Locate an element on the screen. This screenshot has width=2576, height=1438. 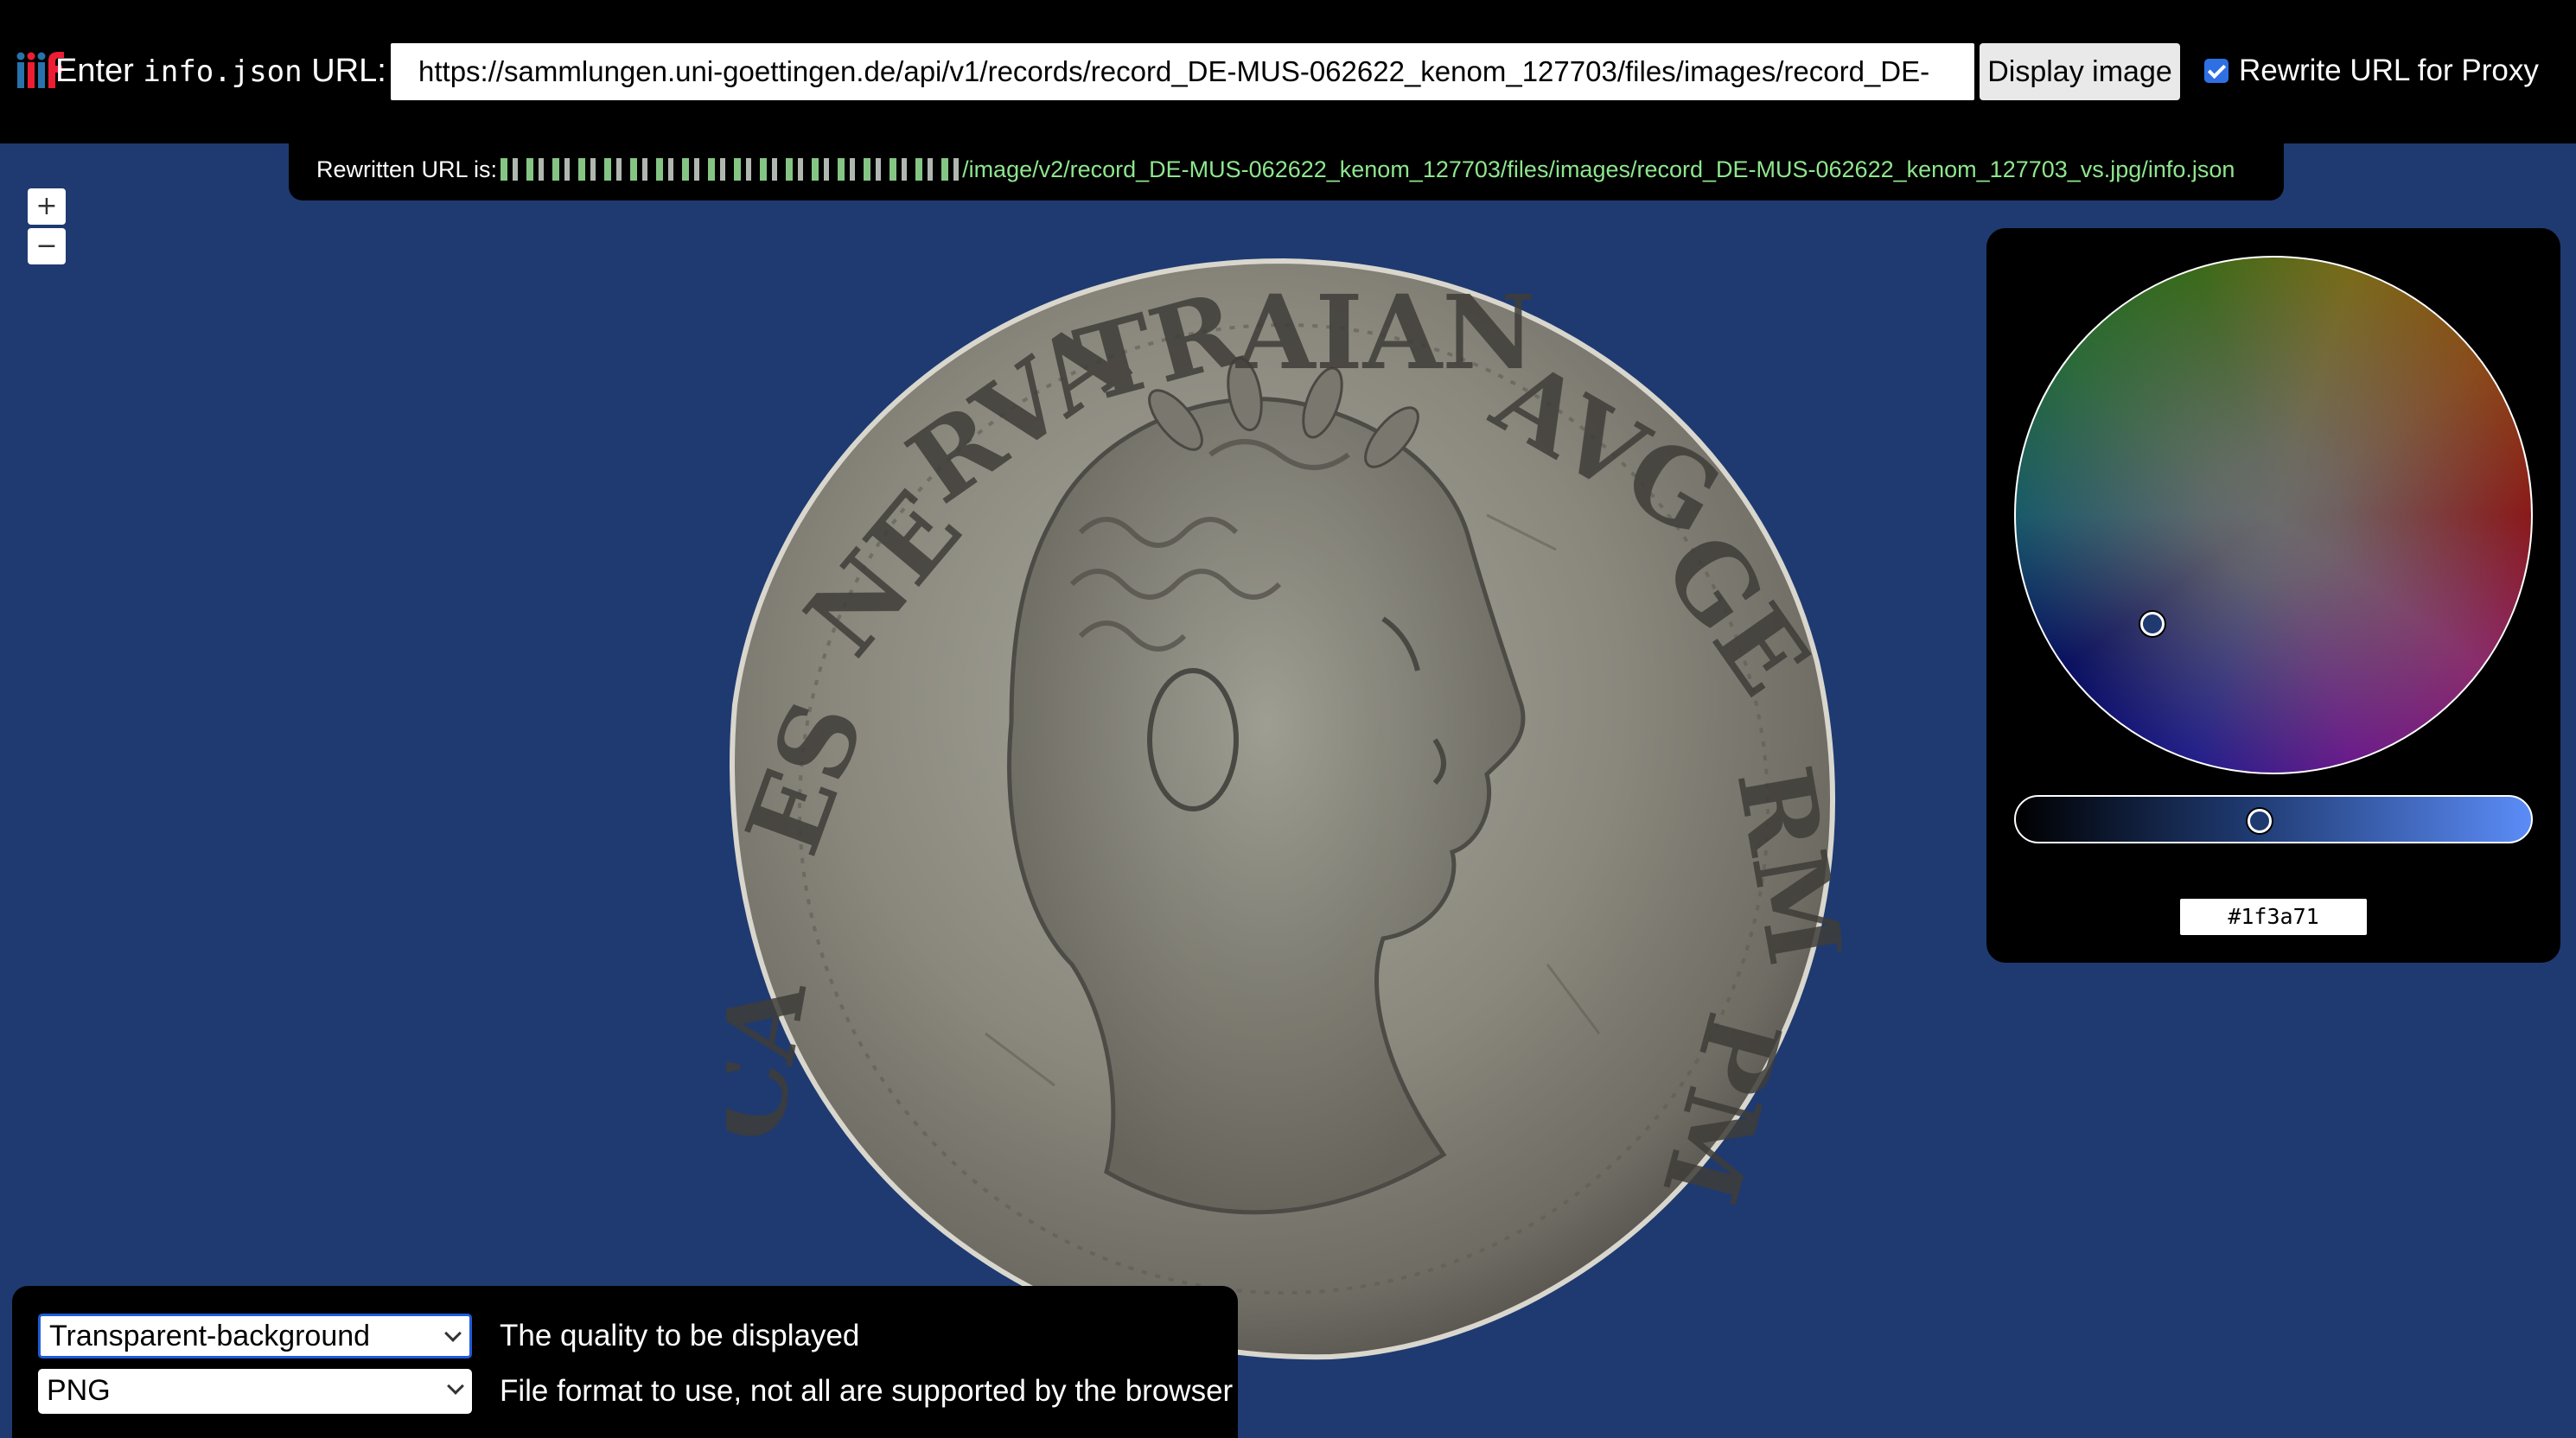
url-label-code: info.json is located at coordinates (223, 71).